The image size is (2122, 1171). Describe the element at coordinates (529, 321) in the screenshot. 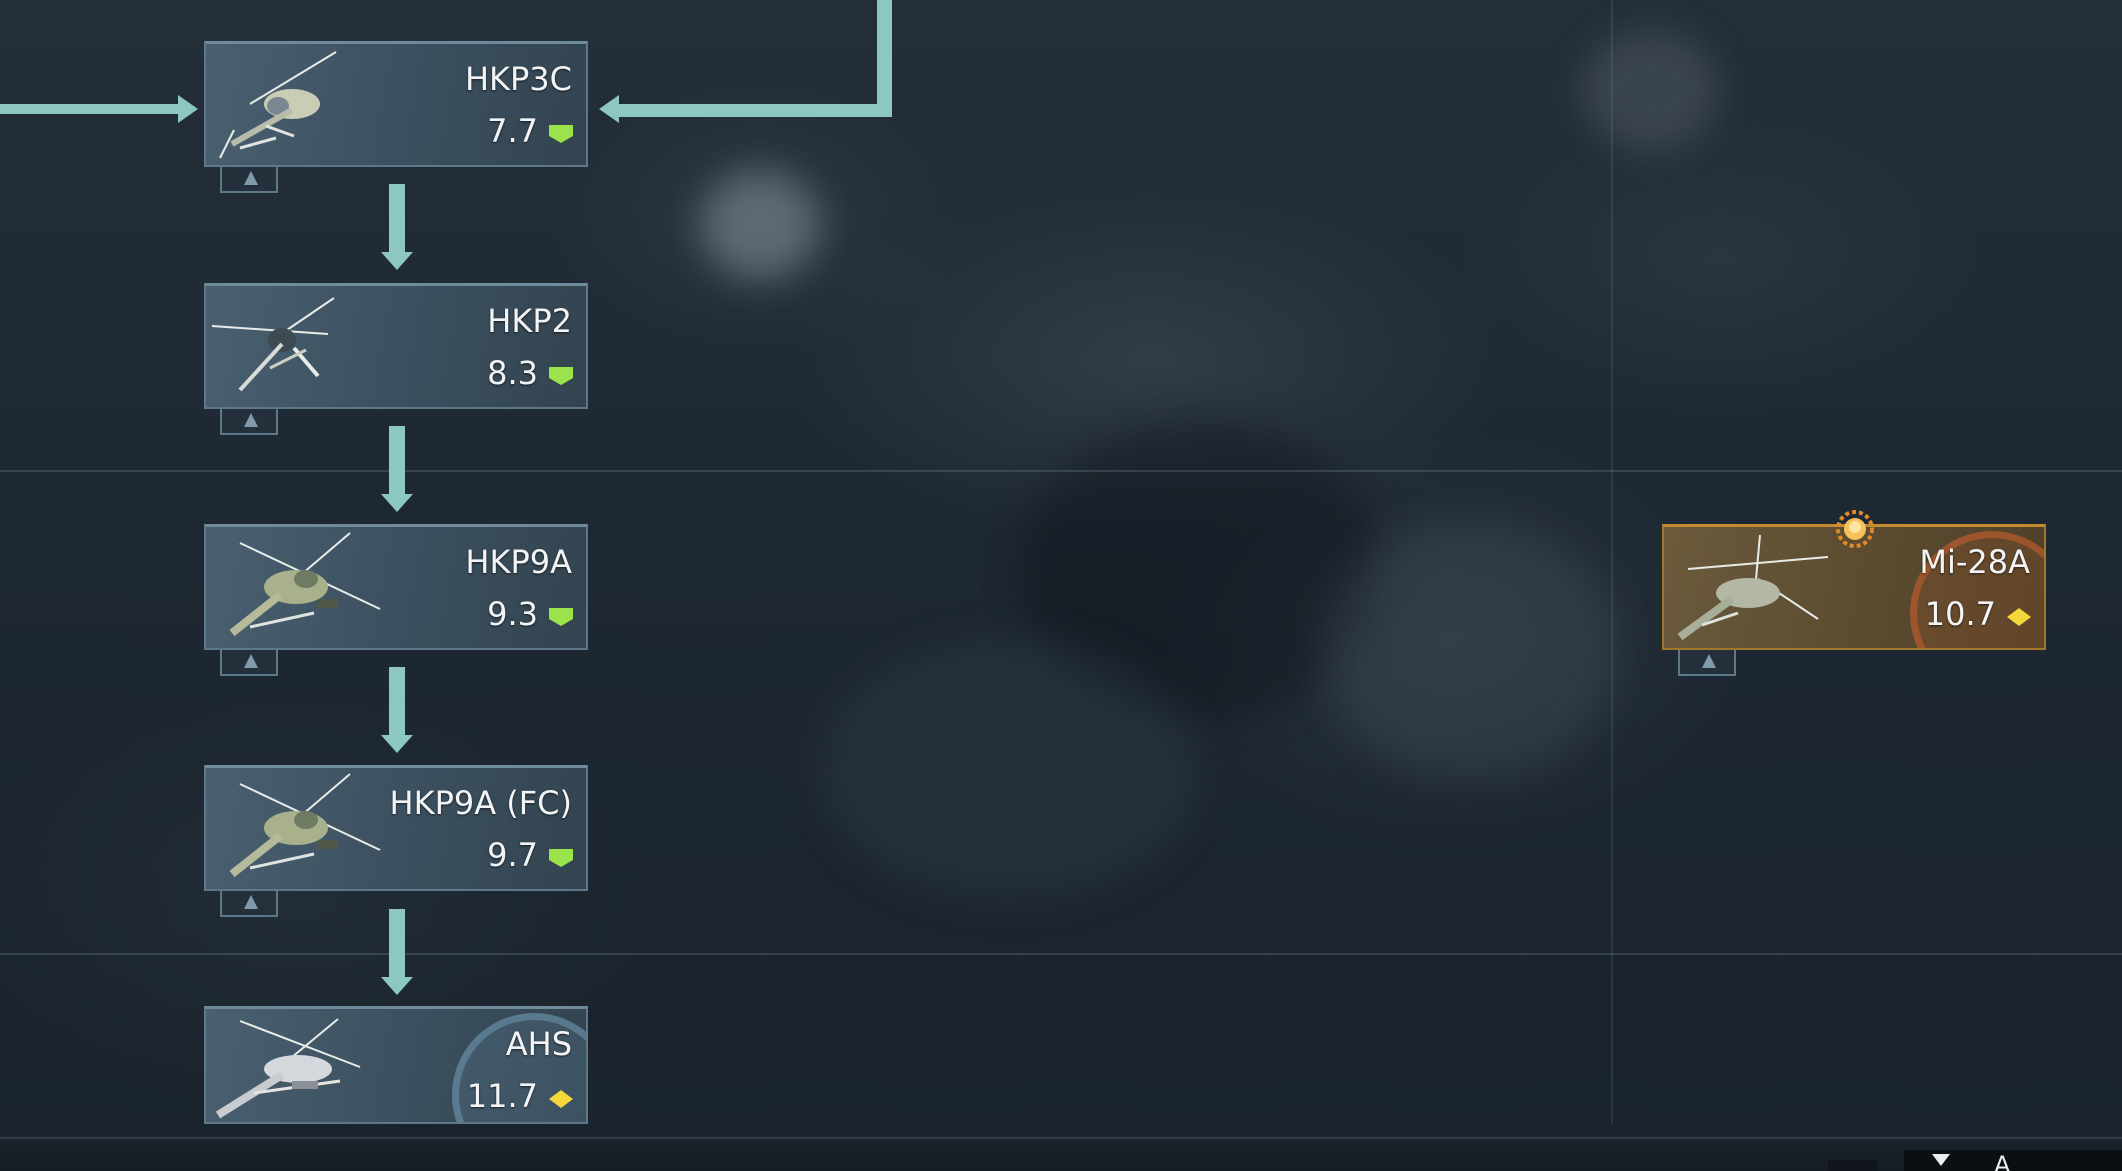

I see `vehicle-name: HKP2` at that location.